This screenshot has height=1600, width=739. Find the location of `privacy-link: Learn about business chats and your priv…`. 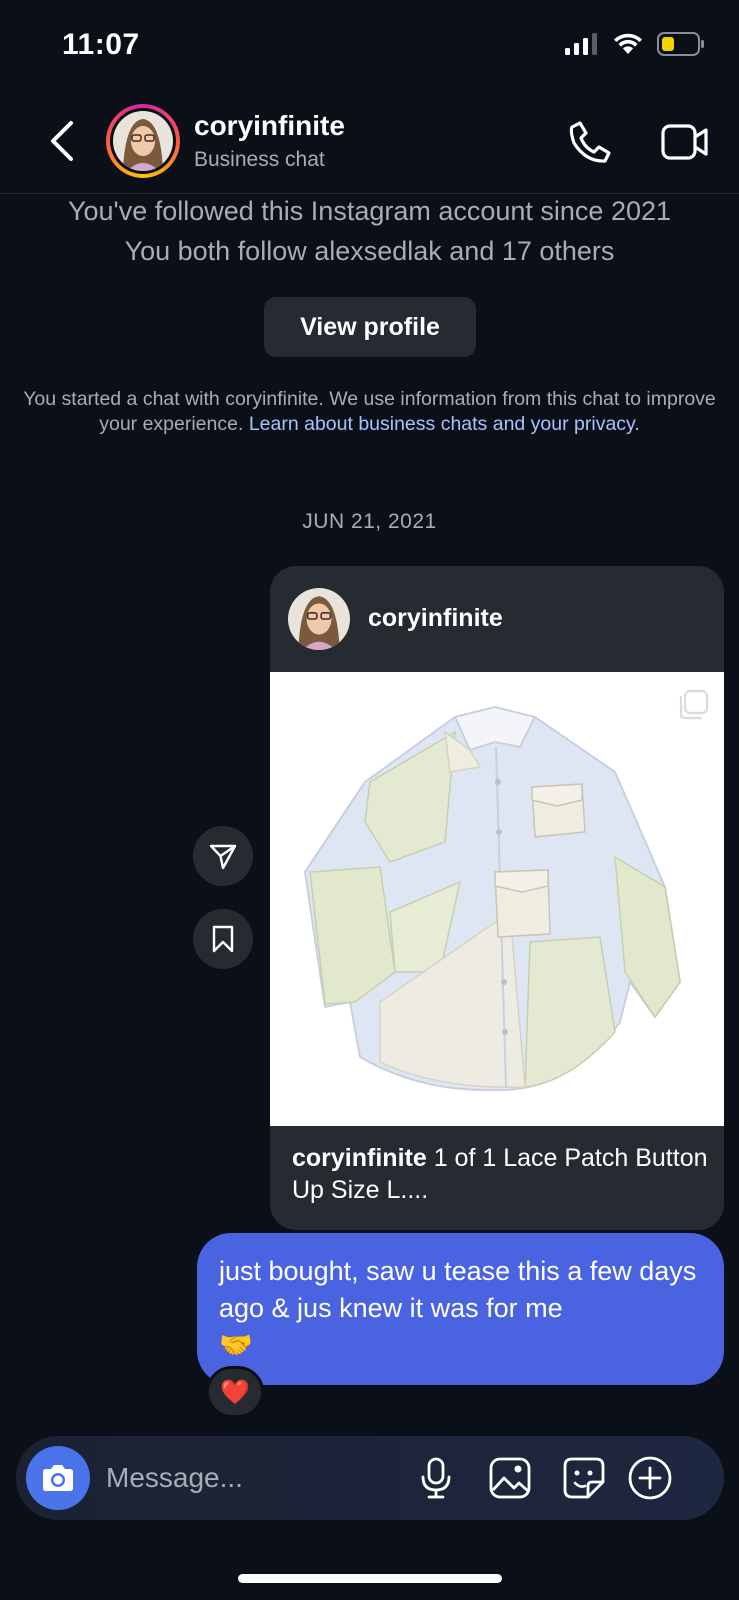

privacy-link: Learn about business chats and your priv… is located at coordinates (442, 424).